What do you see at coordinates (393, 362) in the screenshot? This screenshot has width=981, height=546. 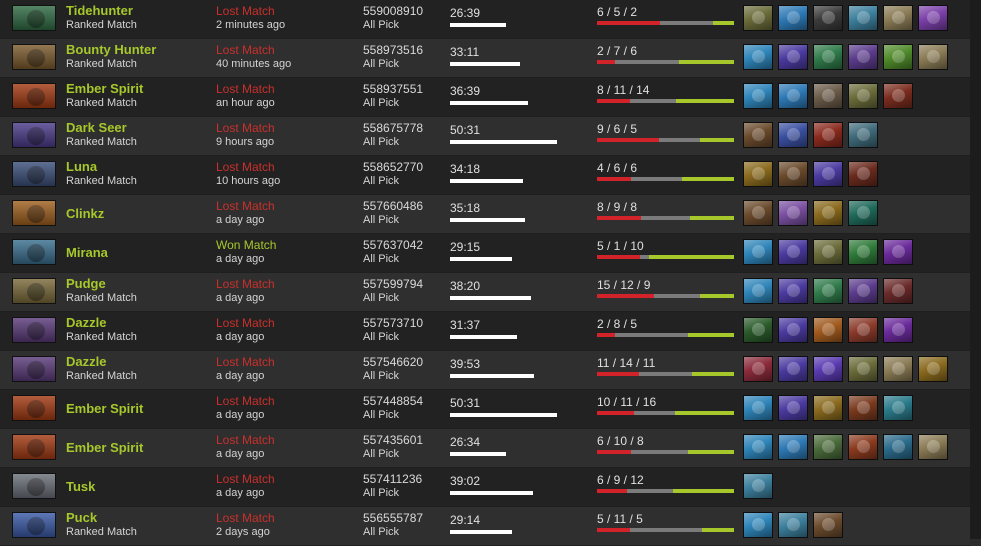 I see `match-id: 557546620` at bounding box center [393, 362].